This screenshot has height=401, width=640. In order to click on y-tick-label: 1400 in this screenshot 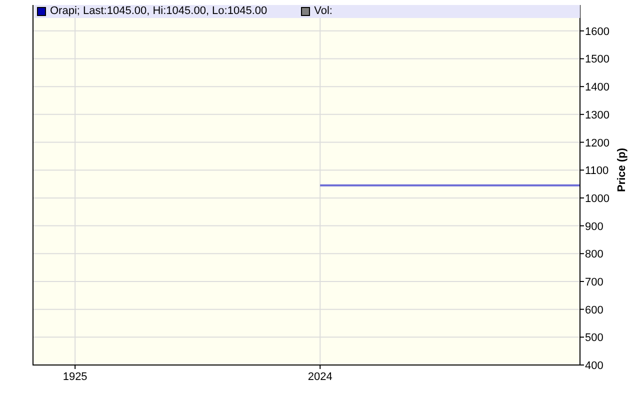, I will do `click(597, 88)`.